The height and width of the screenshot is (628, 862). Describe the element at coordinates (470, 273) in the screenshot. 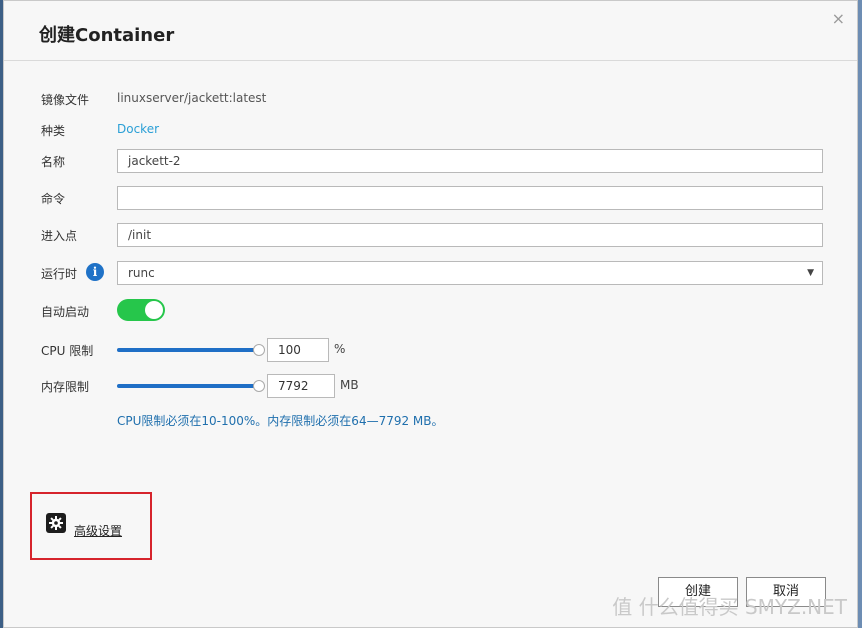

I see `runtime-select: runc ▼` at that location.